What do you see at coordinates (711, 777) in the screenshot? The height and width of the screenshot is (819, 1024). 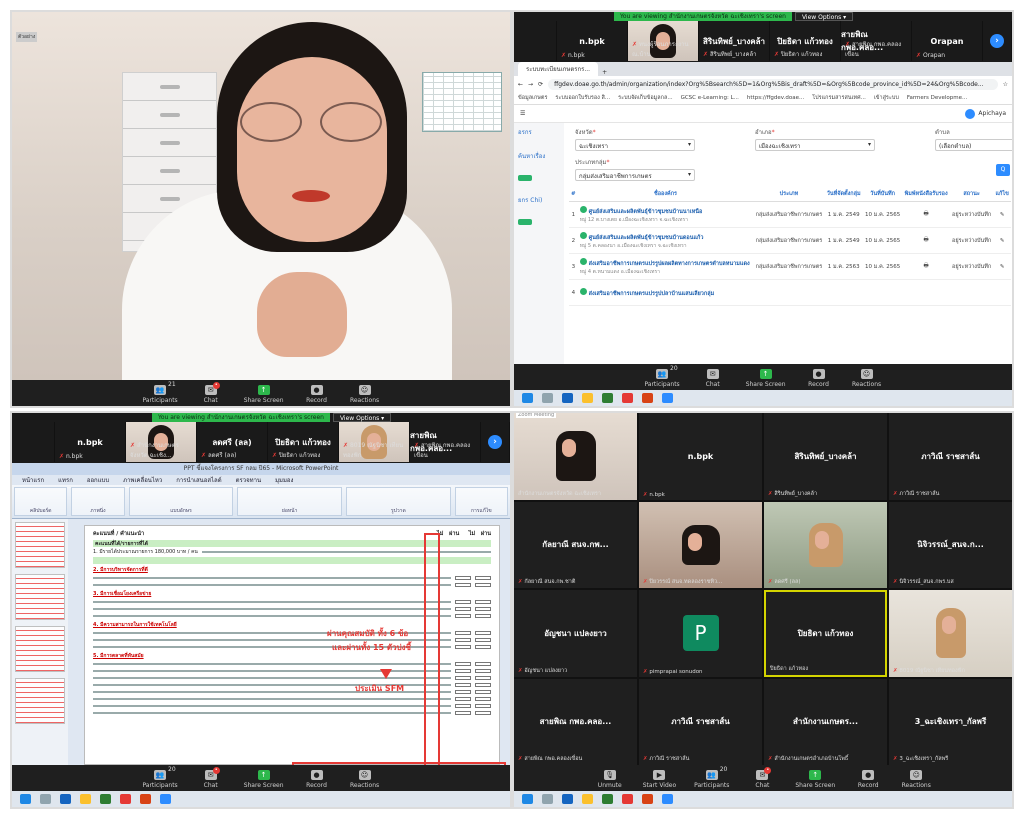 I see `participants-button: 20 👥 Participants` at bounding box center [711, 777].